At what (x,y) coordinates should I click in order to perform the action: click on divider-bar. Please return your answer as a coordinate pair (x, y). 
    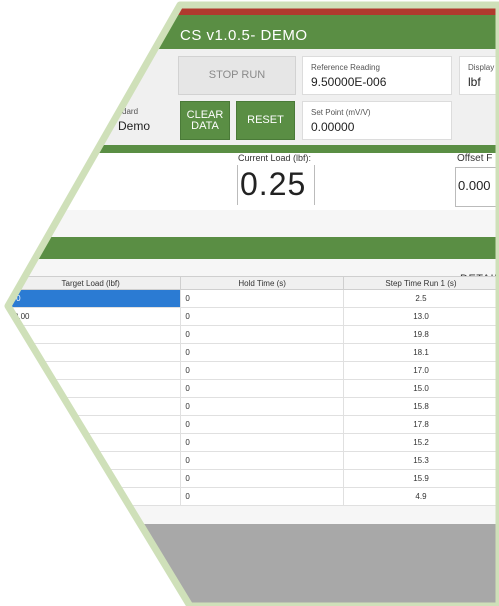
    Looking at the image, I should click on (253, 149).